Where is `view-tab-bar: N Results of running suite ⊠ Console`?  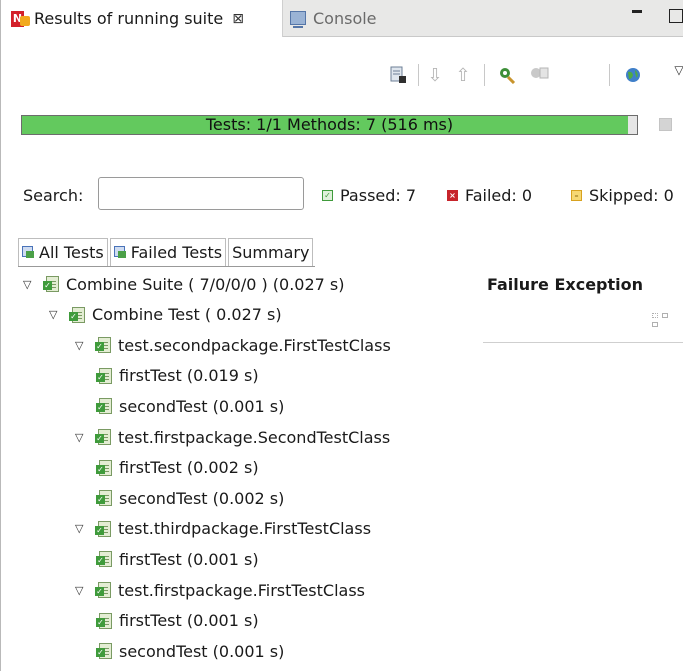 view-tab-bar: N Results of running suite ⊠ Console is located at coordinates (342, 18).